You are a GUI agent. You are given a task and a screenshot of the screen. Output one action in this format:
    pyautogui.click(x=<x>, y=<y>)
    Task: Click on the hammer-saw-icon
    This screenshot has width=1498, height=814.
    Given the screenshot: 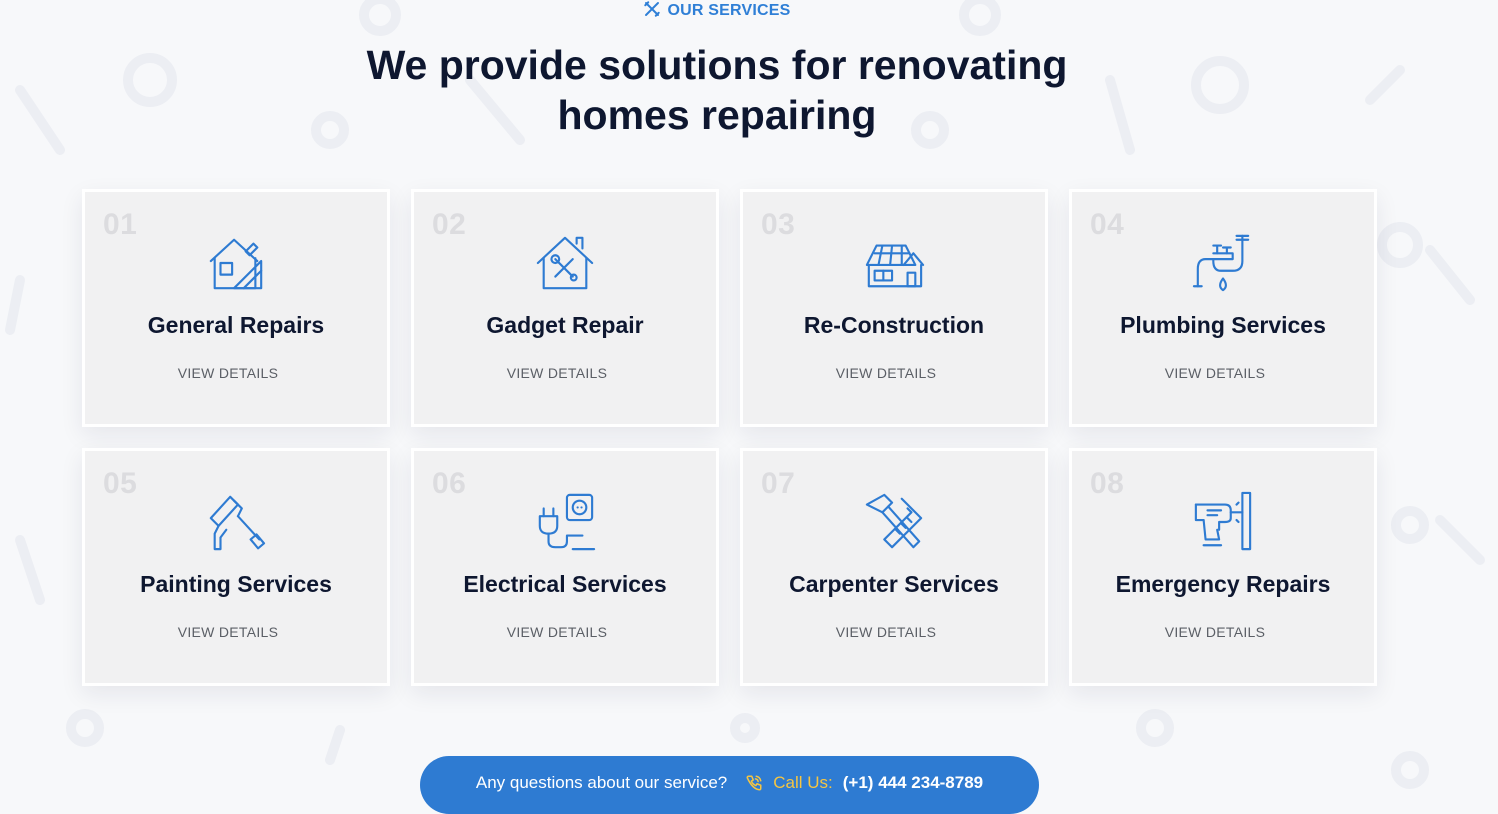 What is the action you would take?
    pyautogui.click(x=894, y=522)
    